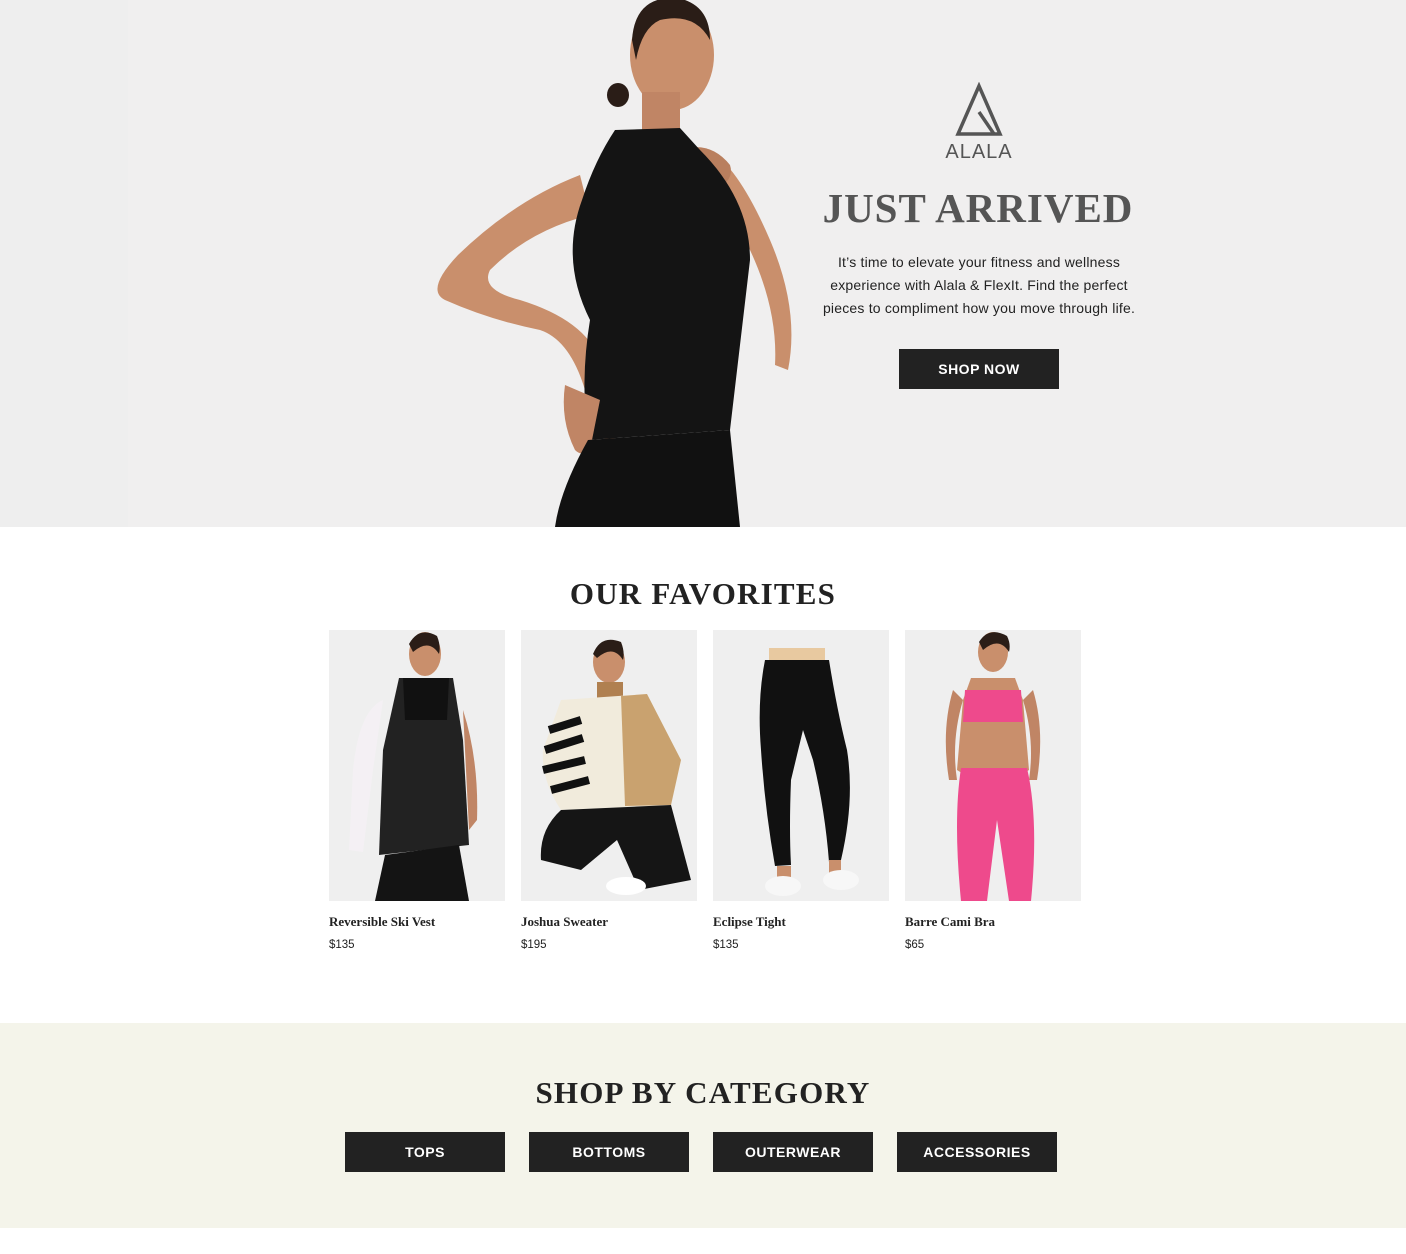 This screenshot has width=1406, height=1254. Describe the element at coordinates (425, 1152) in the screenshot. I see `category-tops-button: TOPS` at that location.